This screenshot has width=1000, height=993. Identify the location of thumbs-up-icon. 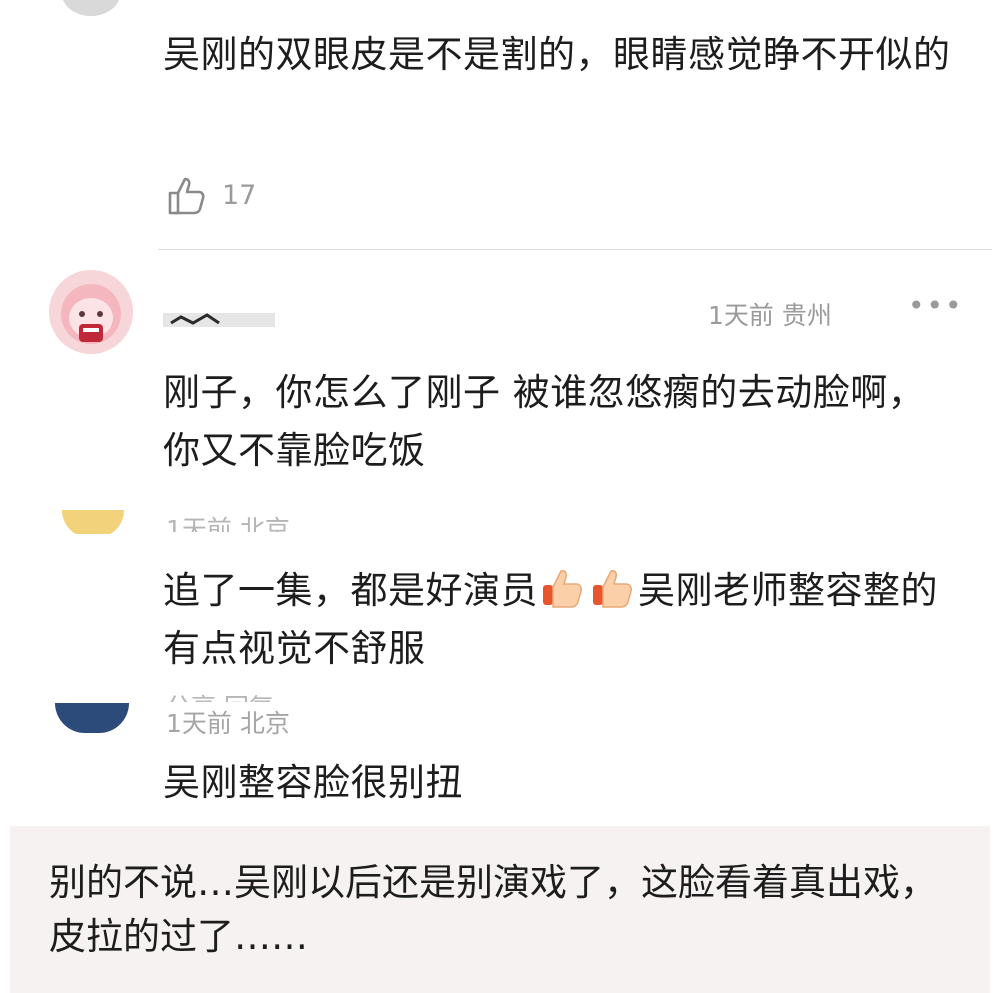
(188, 195).